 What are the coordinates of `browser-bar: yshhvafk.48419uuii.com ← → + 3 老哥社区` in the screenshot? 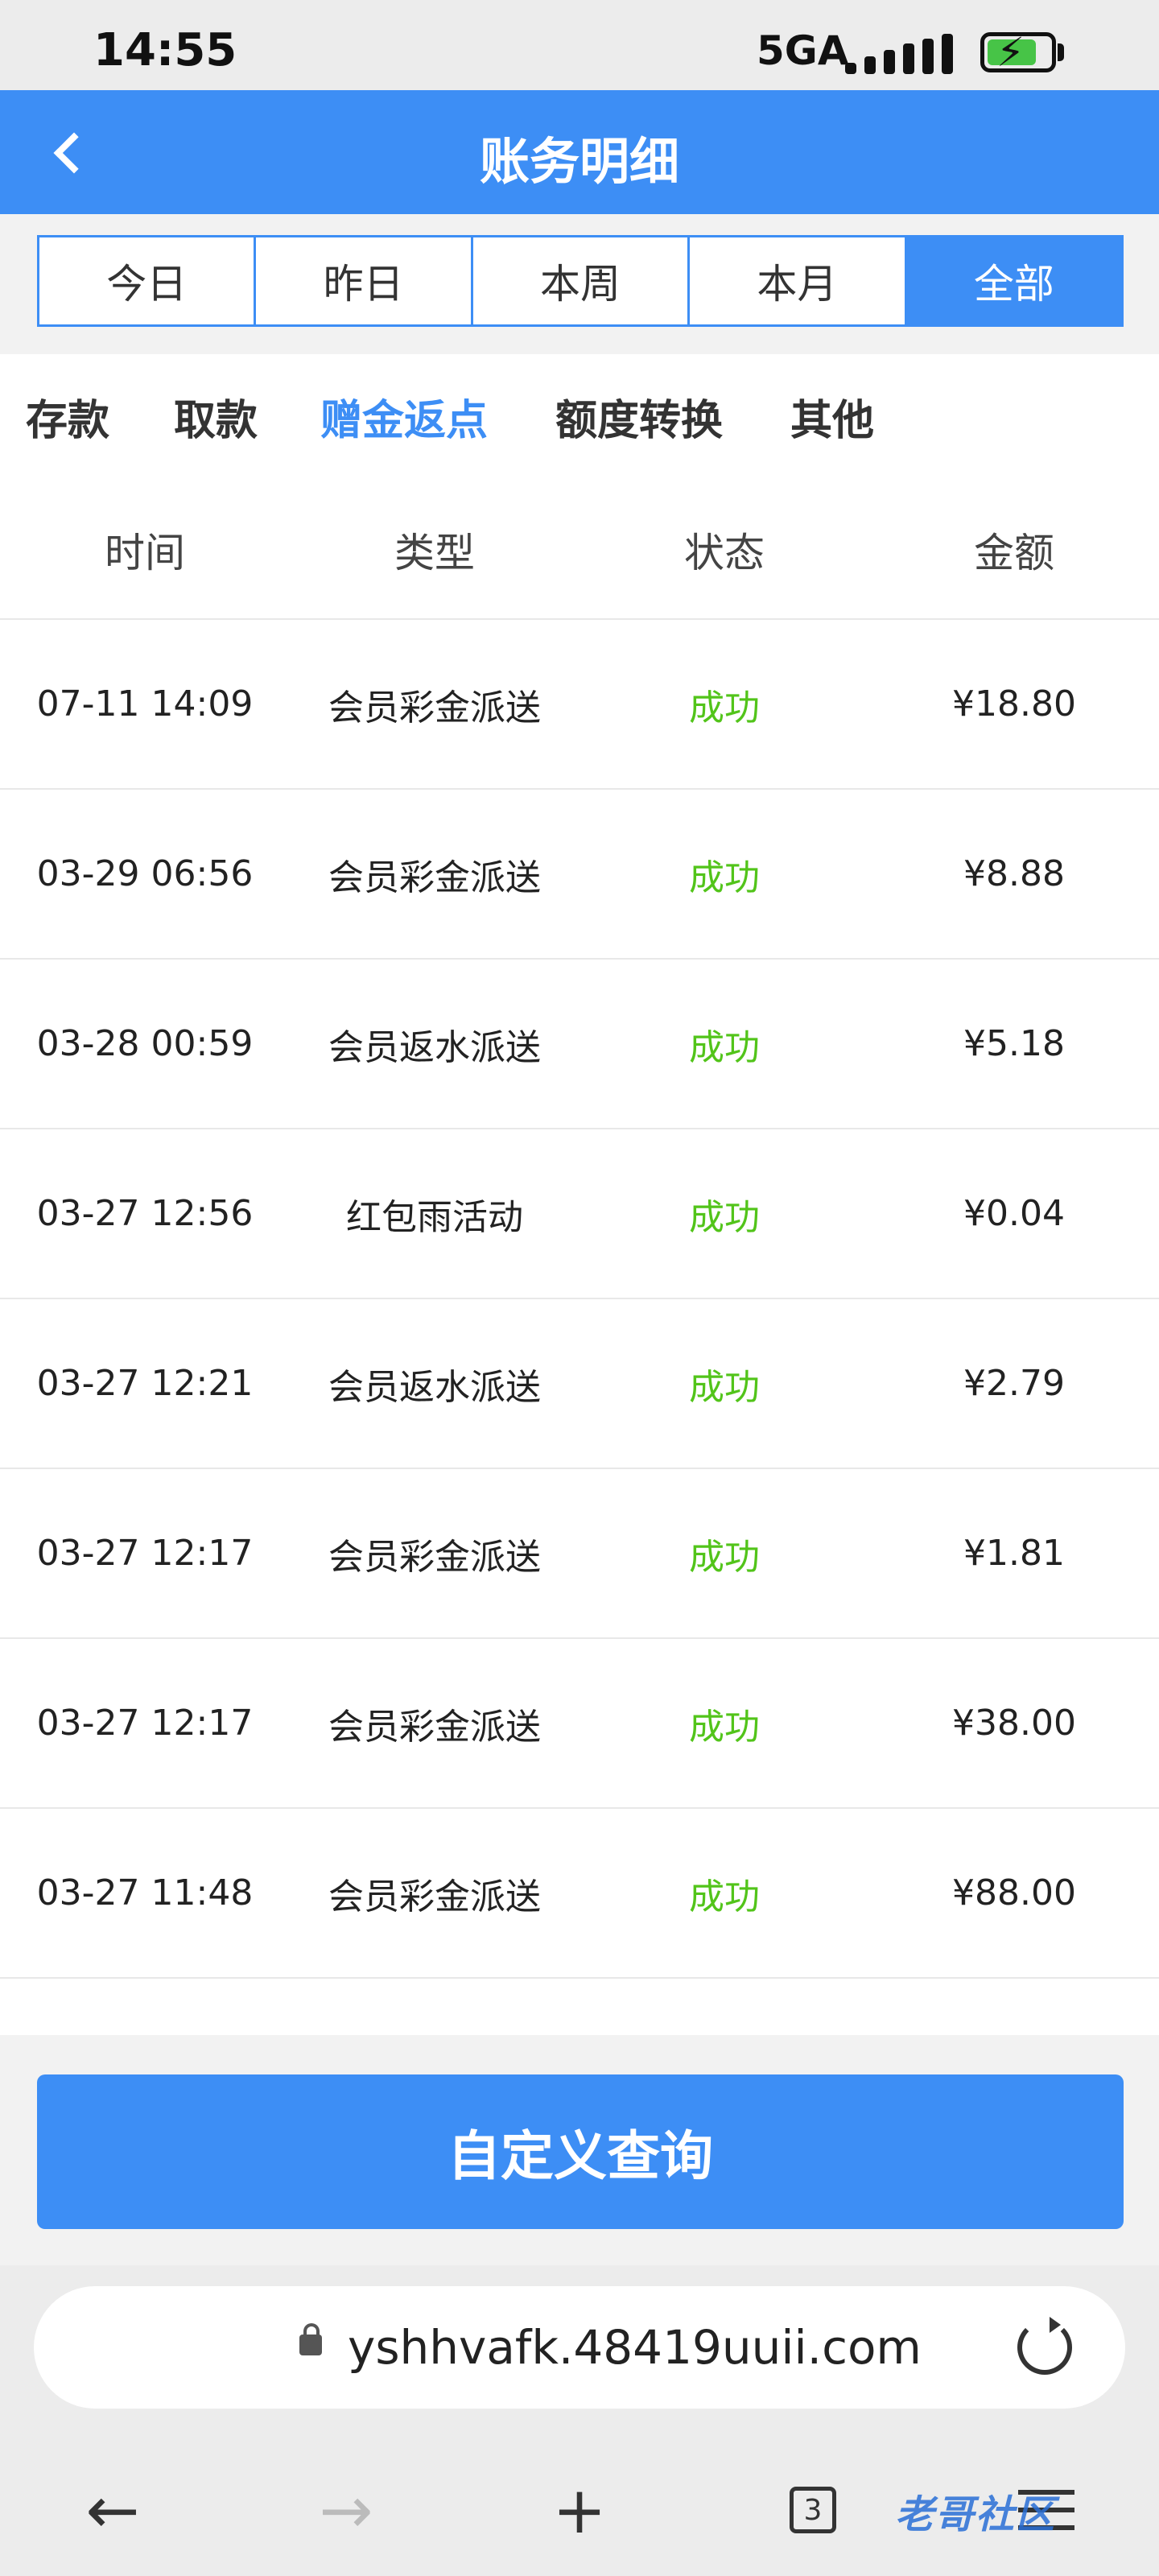 It's located at (579, 2420).